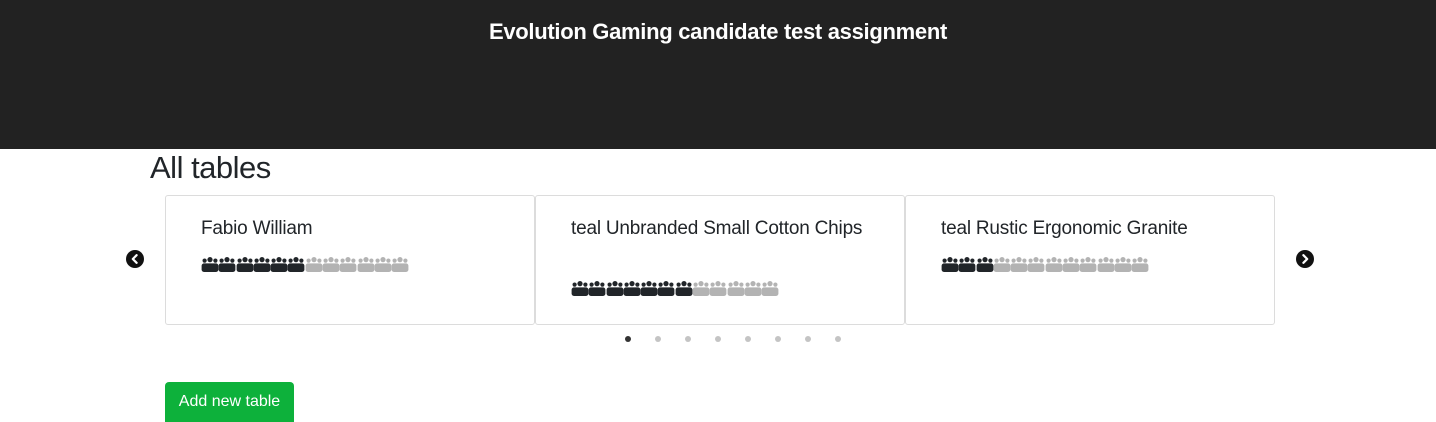 This screenshot has width=1436, height=422. I want to click on add-new-table-button: Add new table, so click(229, 402).